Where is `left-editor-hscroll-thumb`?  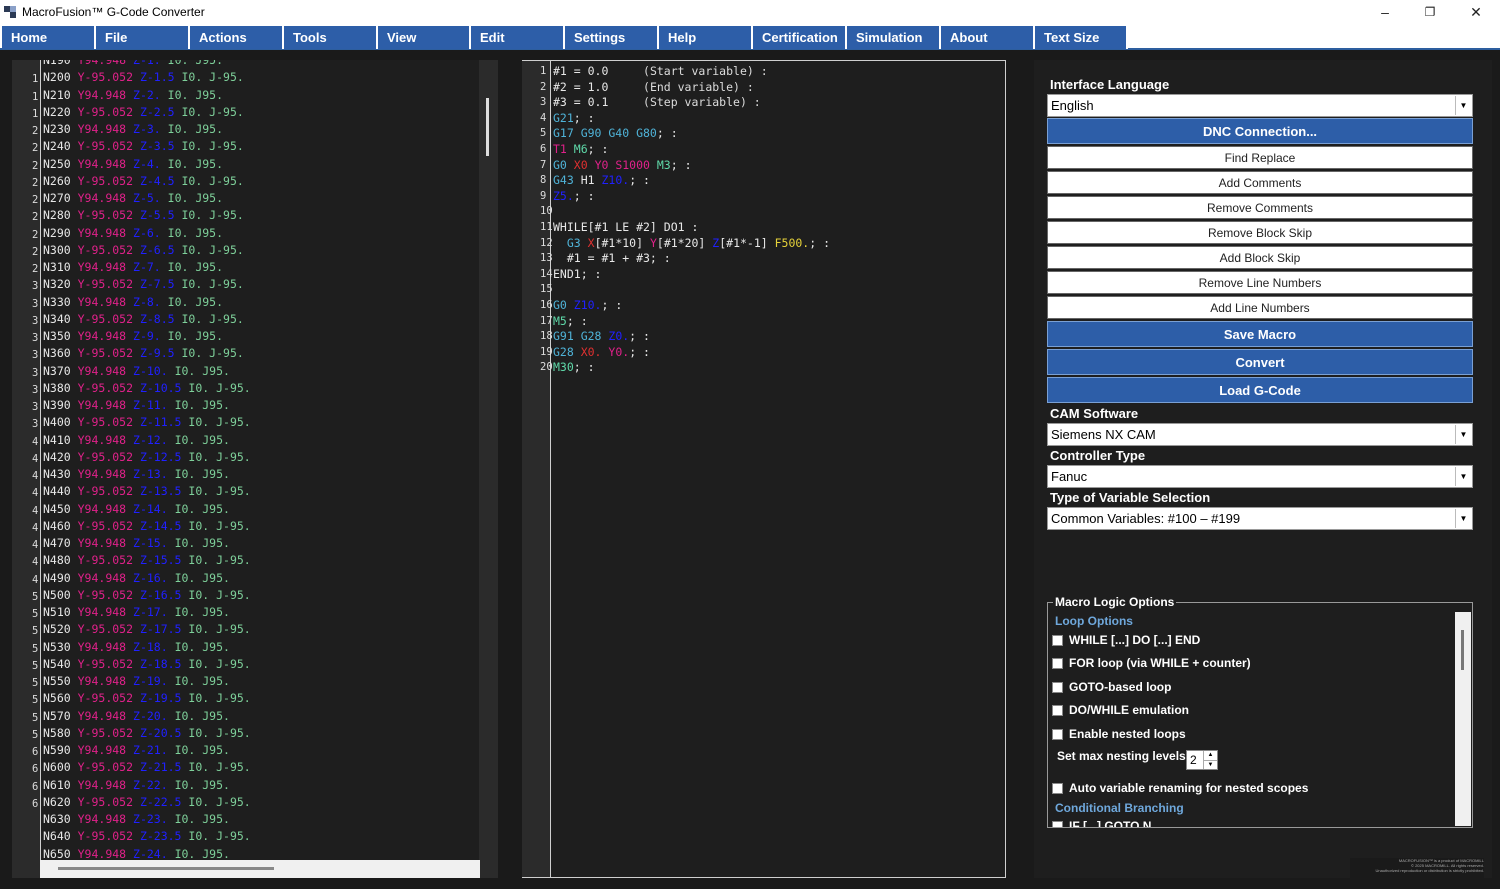
left-editor-hscroll-thumb is located at coordinates (166, 868).